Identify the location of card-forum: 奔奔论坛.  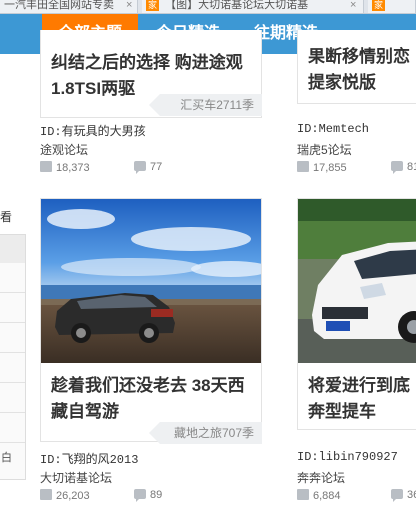
(321, 477).